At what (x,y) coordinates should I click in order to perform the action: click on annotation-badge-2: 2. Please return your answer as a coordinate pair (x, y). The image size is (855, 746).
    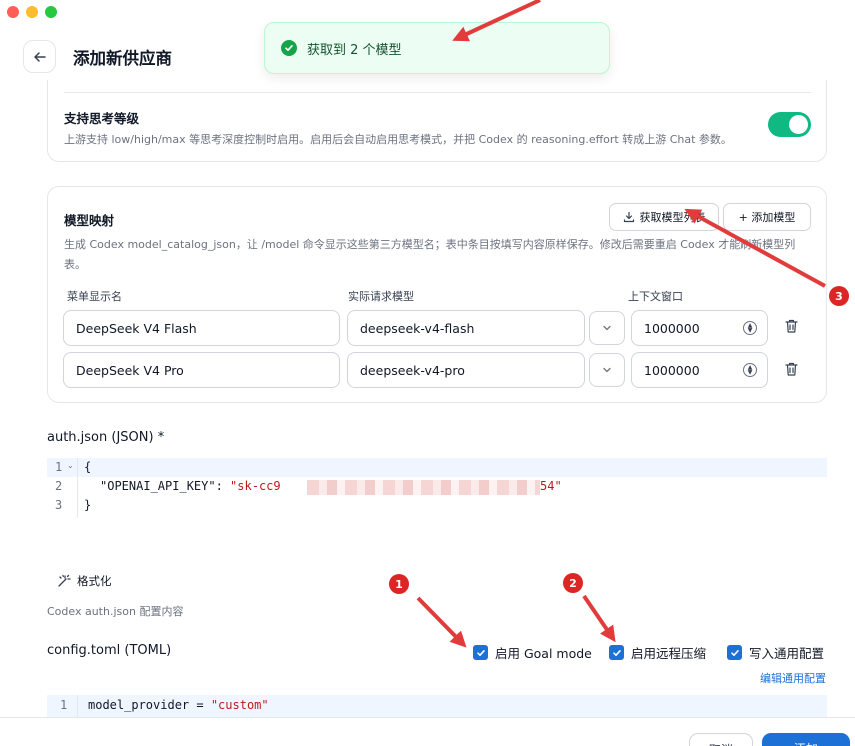
    Looking at the image, I should click on (573, 583).